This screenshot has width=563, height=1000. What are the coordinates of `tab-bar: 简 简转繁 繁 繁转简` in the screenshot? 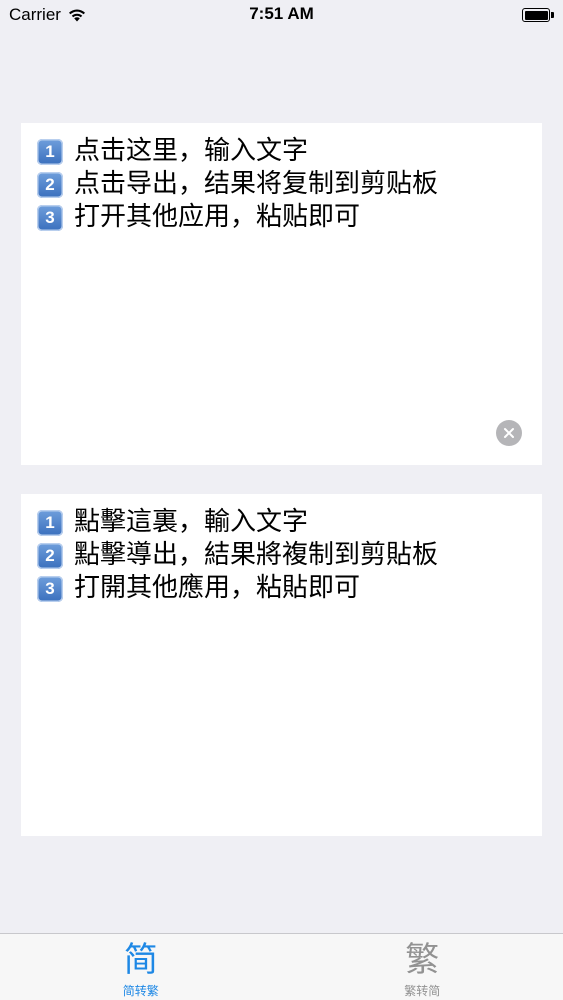 It's located at (281, 966).